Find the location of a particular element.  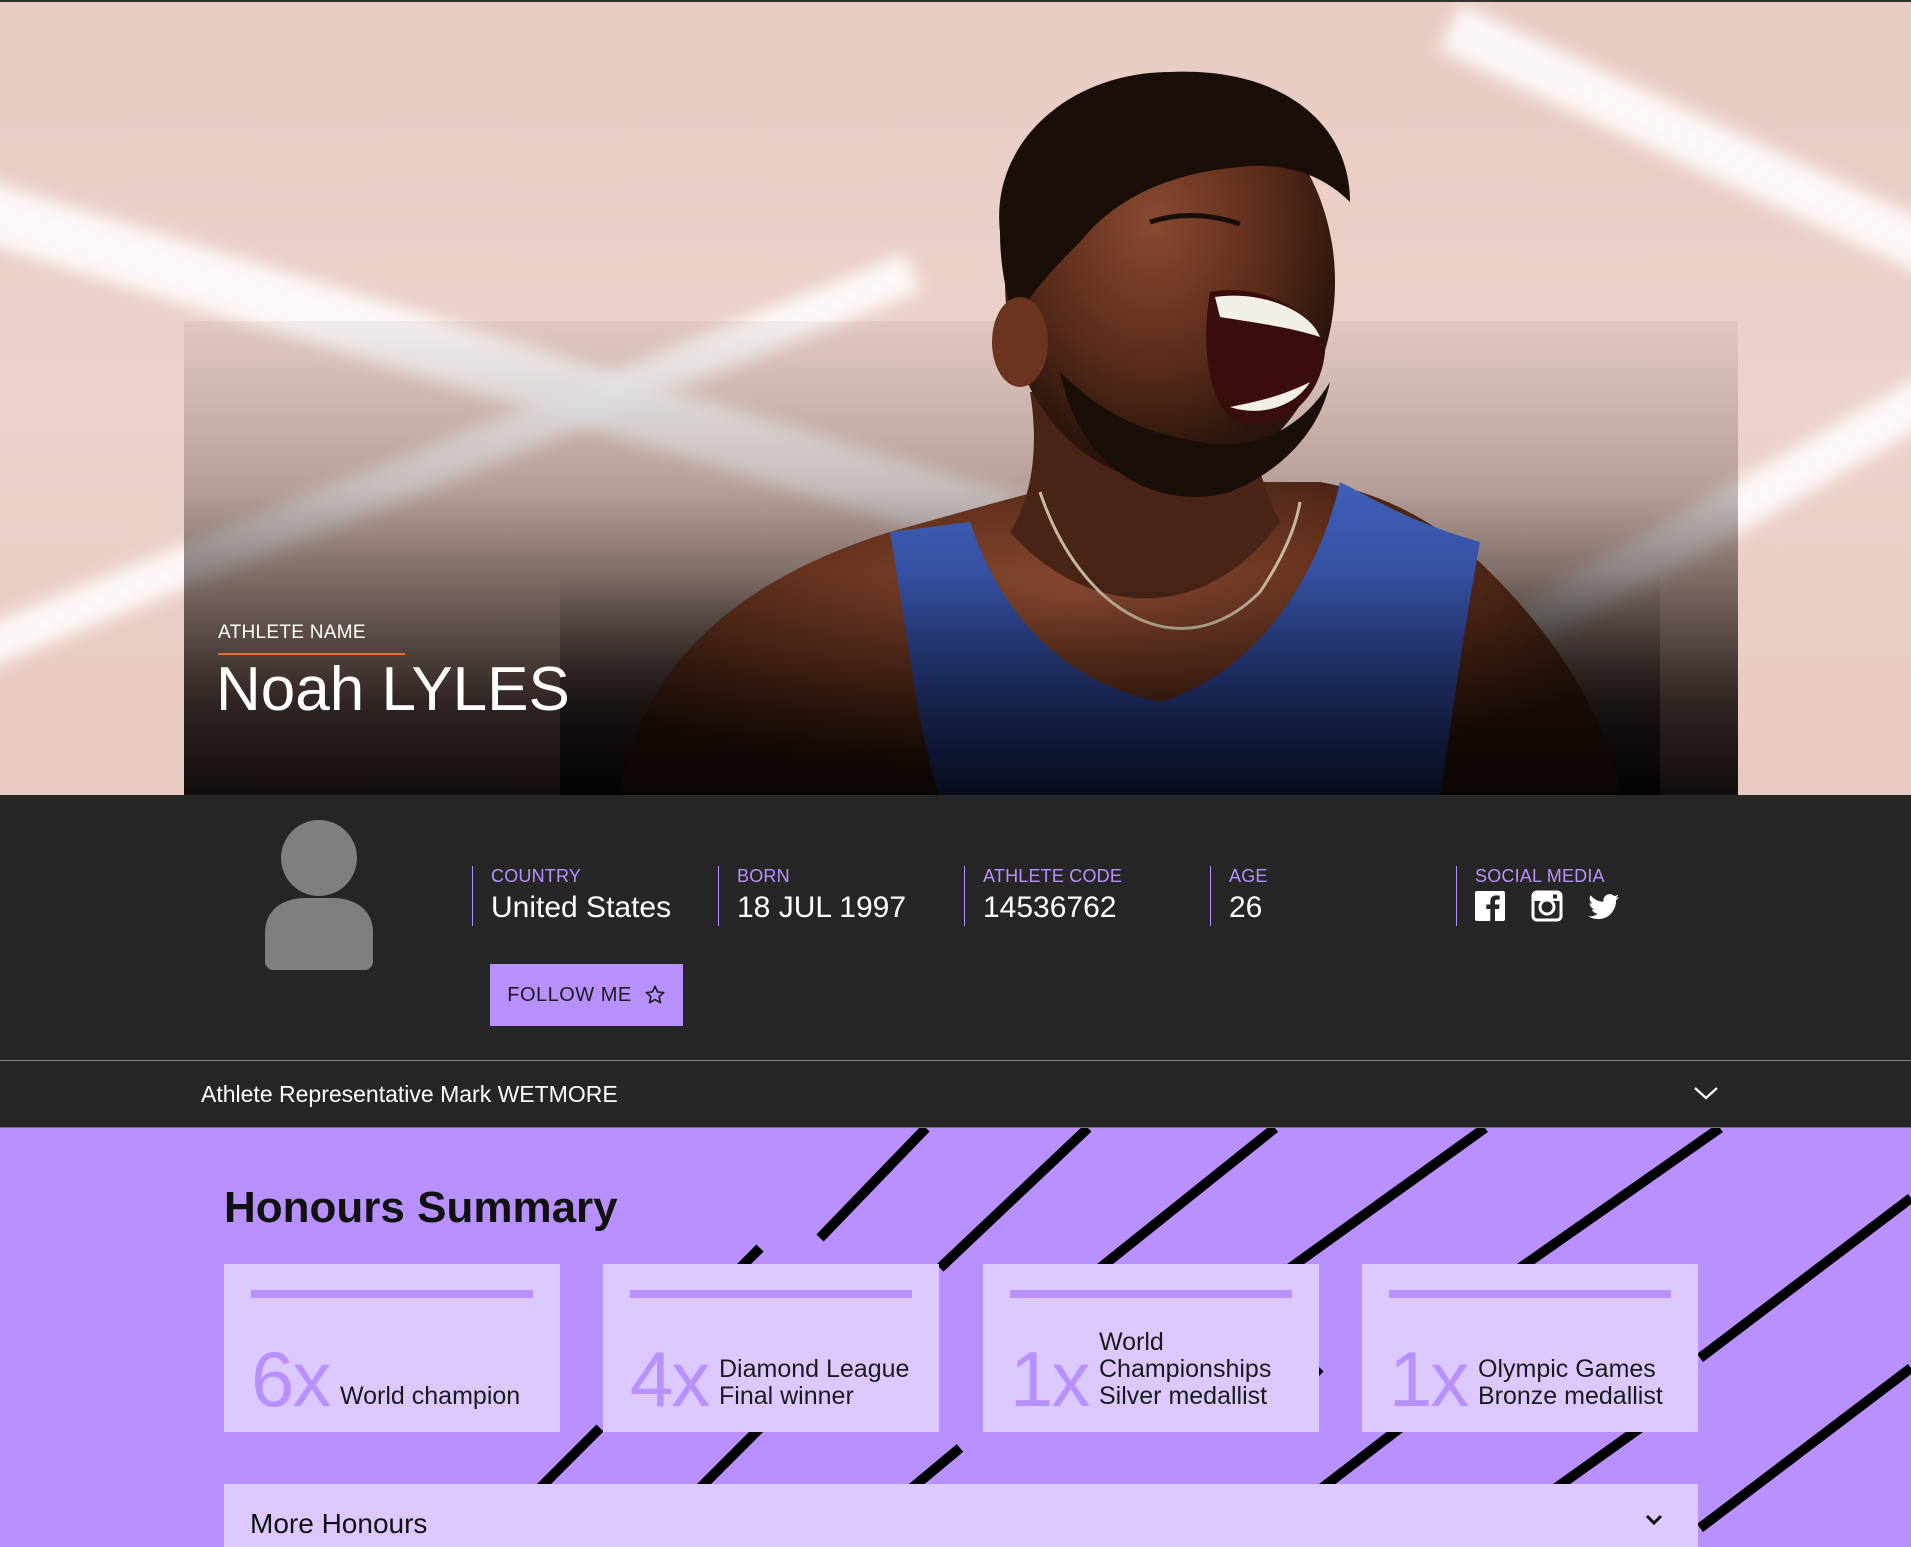

more-honours-label: More Honours is located at coordinates (339, 1523).